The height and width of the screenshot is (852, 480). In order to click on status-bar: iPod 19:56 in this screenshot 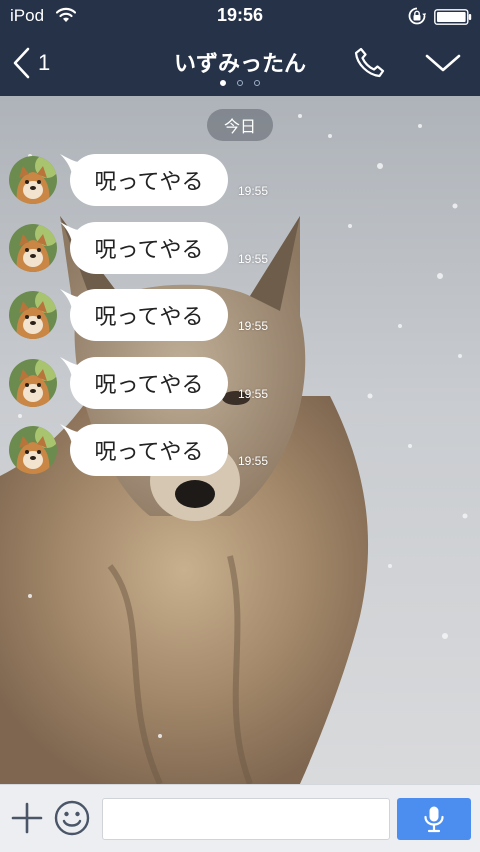, I will do `click(240, 16)`.